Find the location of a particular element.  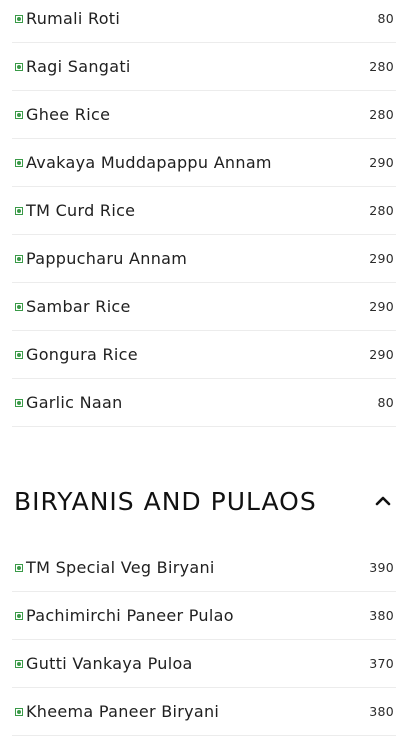

item-name: Gutti Vankaya Puloa is located at coordinates (109, 663).